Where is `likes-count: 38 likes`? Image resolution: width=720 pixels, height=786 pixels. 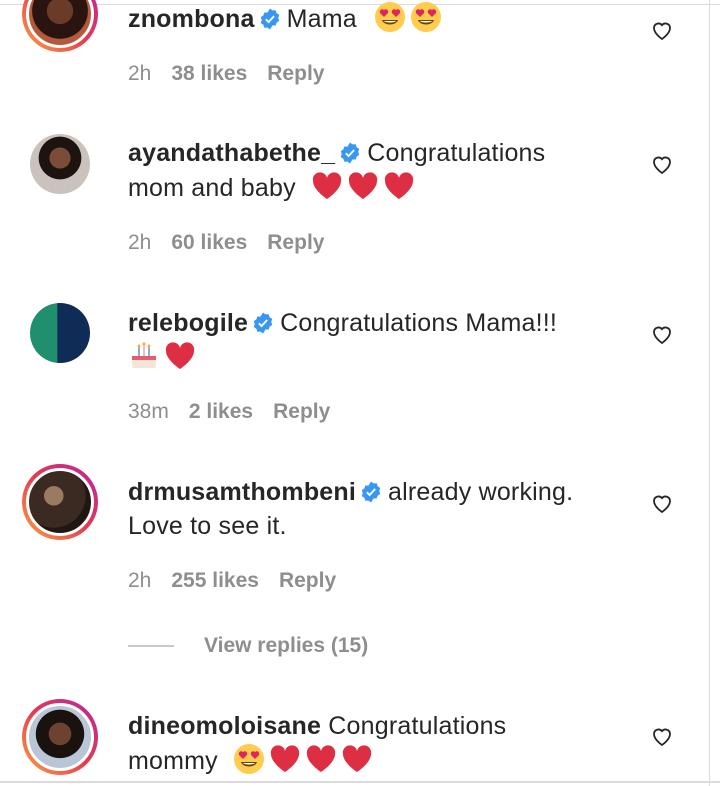
likes-count: 38 likes is located at coordinates (209, 73).